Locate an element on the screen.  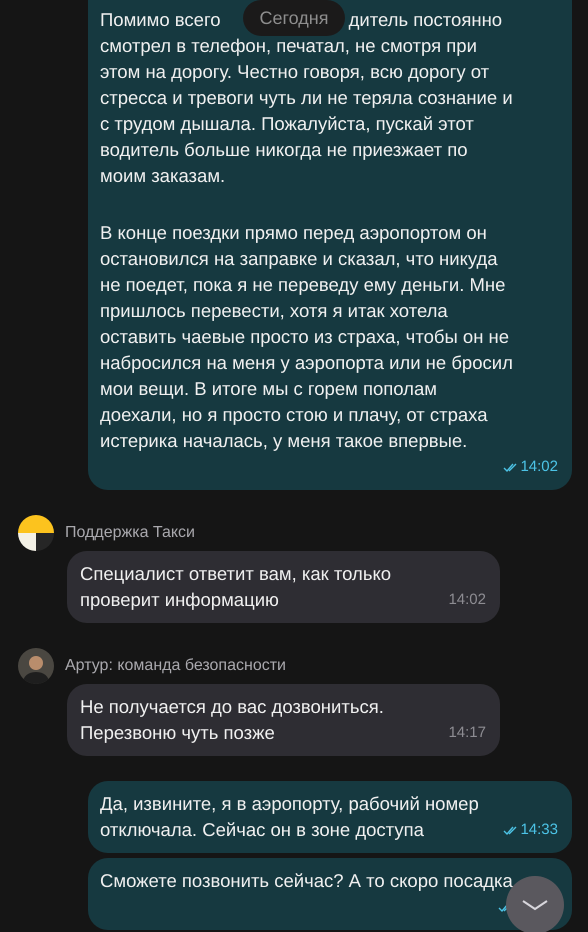
message-time: 14:17 is located at coordinates (467, 733).